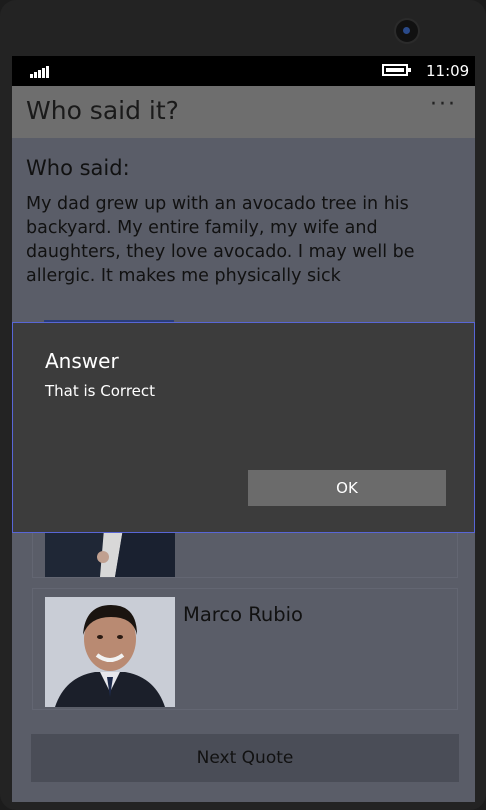 This screenshot has height=810, width=486. I want to click on app-title-bar: Who said it? ···, so click(243, 112).